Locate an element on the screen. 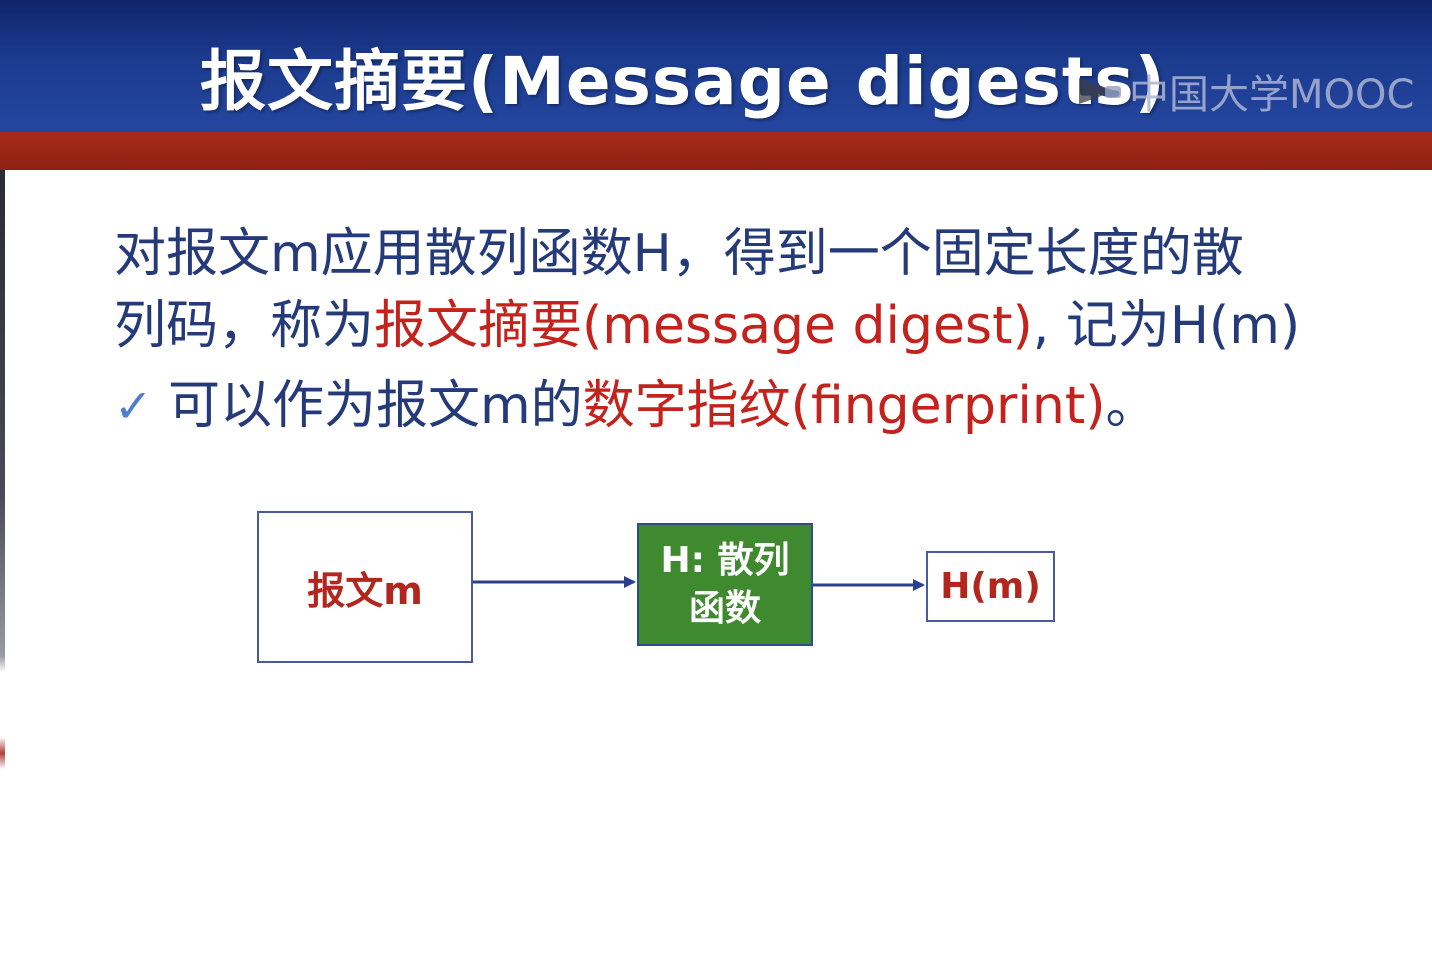 Image resolution: width=1432 pixels, height=980 pixels. bullet-fingerprint: ✓ 可以作为报文m的 数字指纹(fingerprint)。 is located at coordinates (724, 406).